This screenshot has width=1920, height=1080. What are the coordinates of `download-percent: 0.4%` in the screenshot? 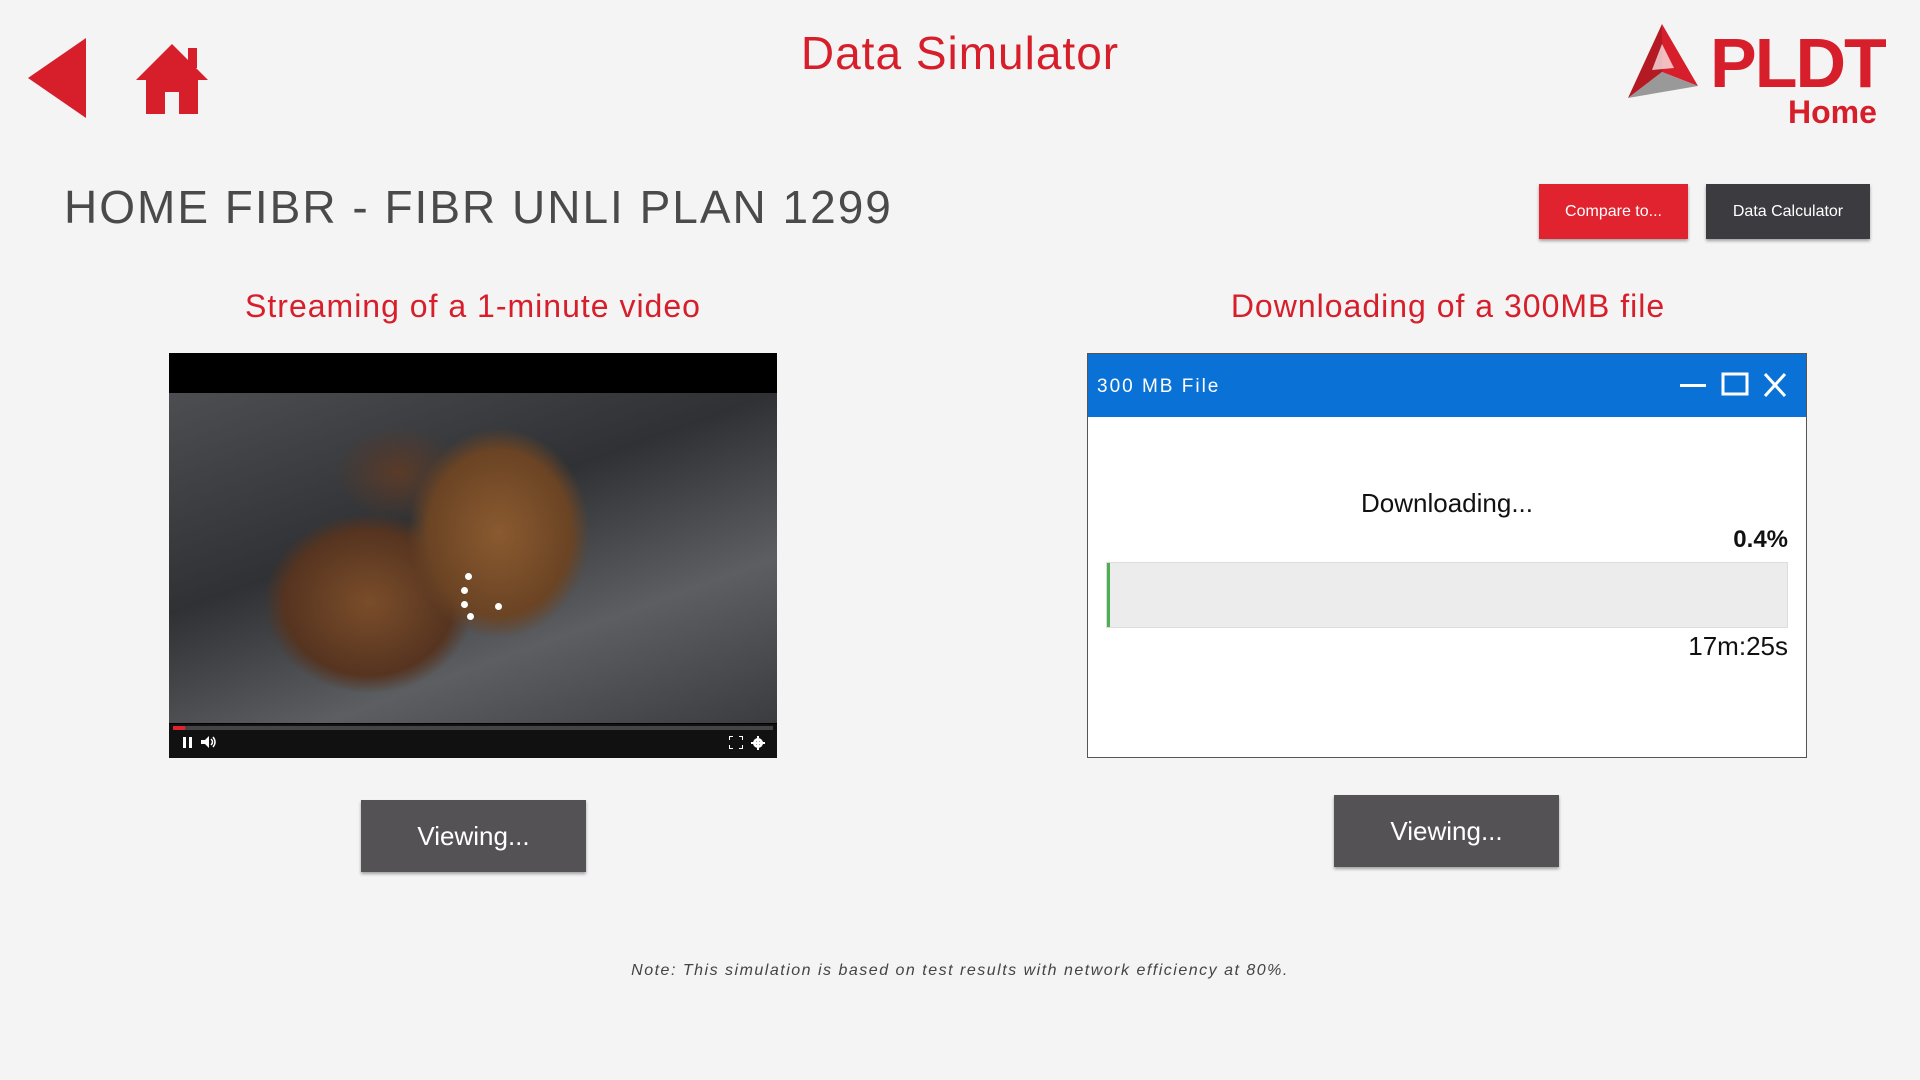 It's located at (1760, 539).